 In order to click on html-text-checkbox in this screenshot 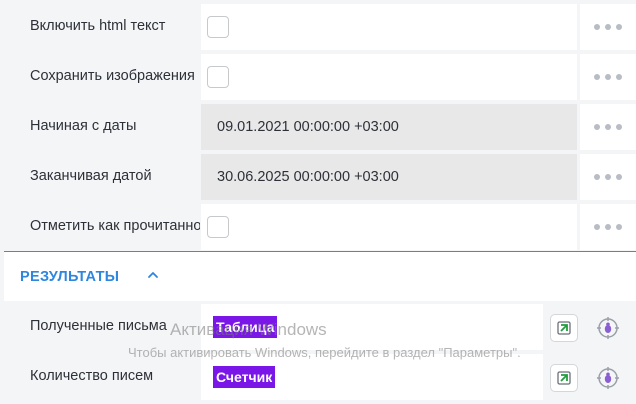, I will do `click(218, 27)`.